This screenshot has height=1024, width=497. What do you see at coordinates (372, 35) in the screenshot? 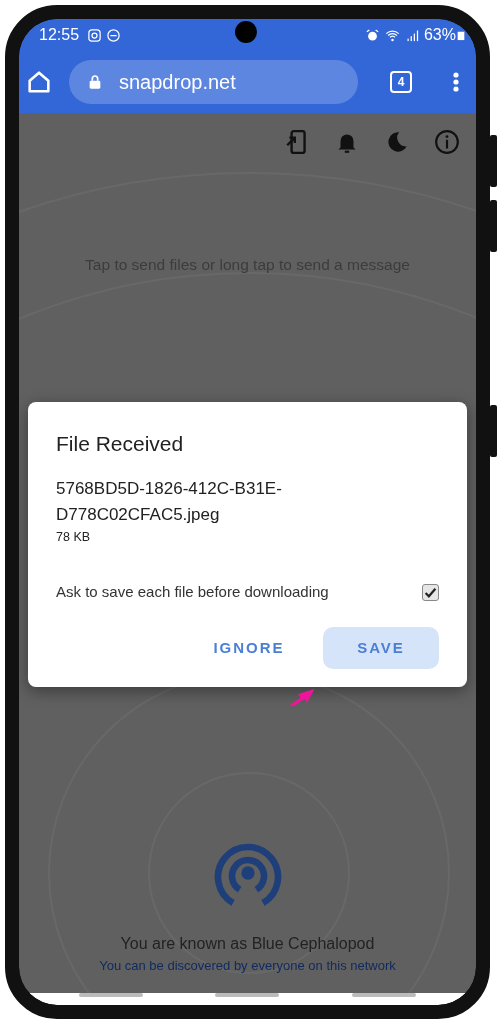
I see `alarm-icon` at bounding box center [372, 35].